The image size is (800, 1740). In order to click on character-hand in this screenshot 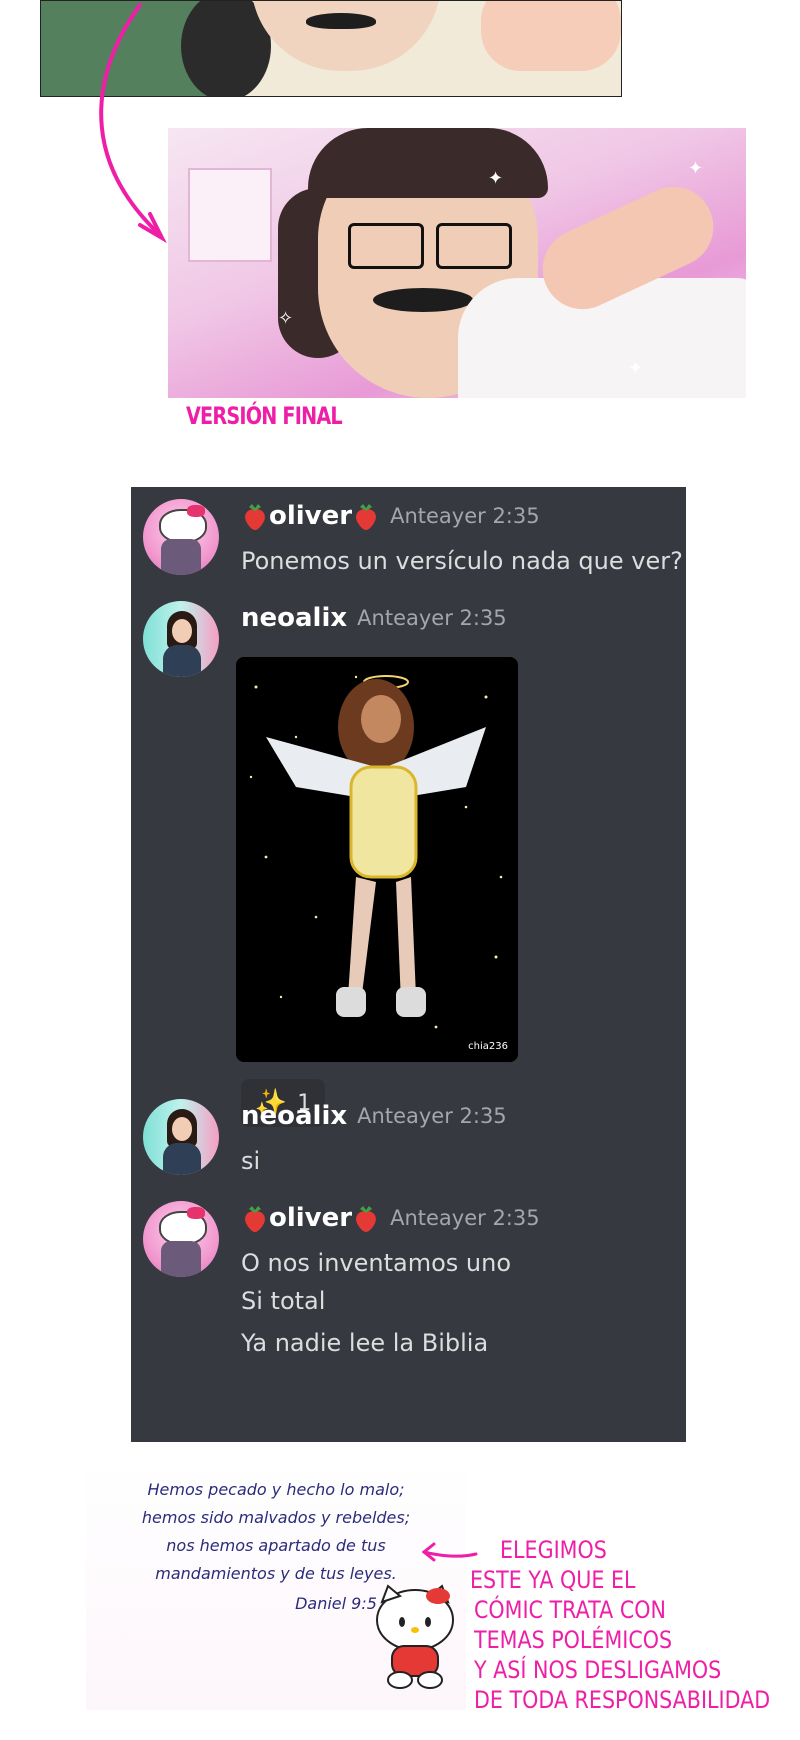, I will do `click(551, 36)`.